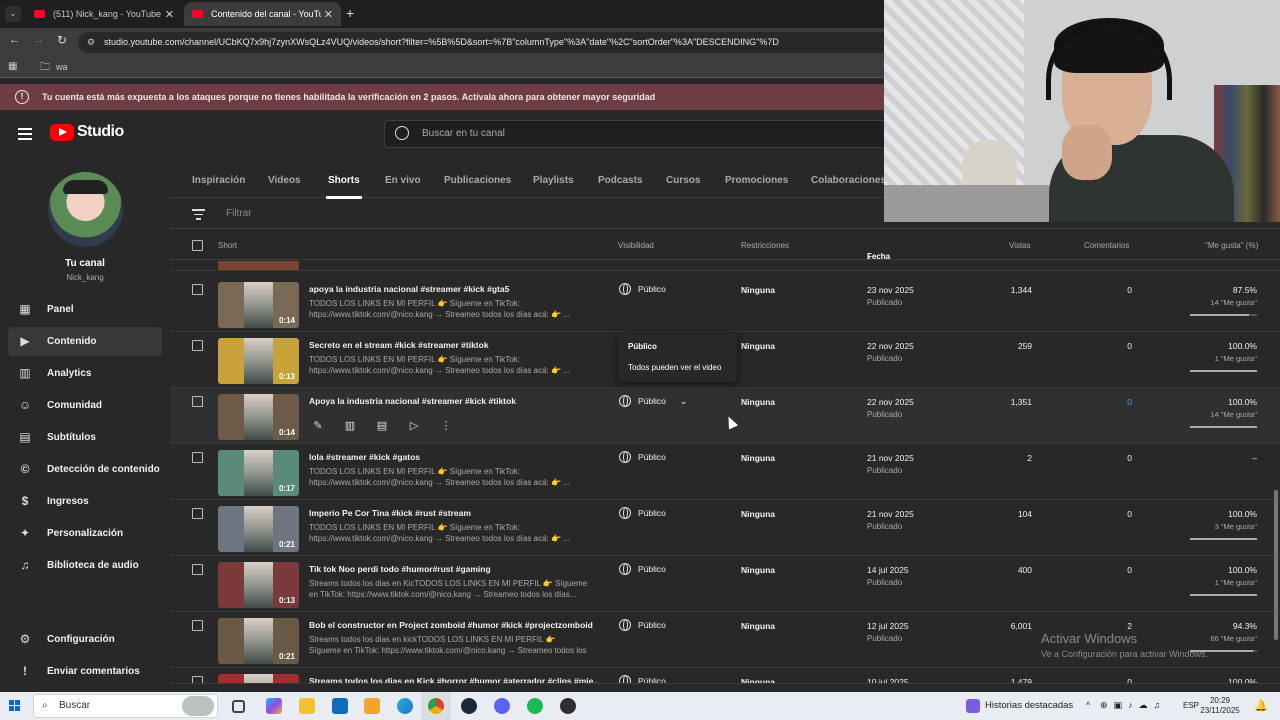  I want to click on tab-colaboraciones: Colaboraciones, so click(848, 180).